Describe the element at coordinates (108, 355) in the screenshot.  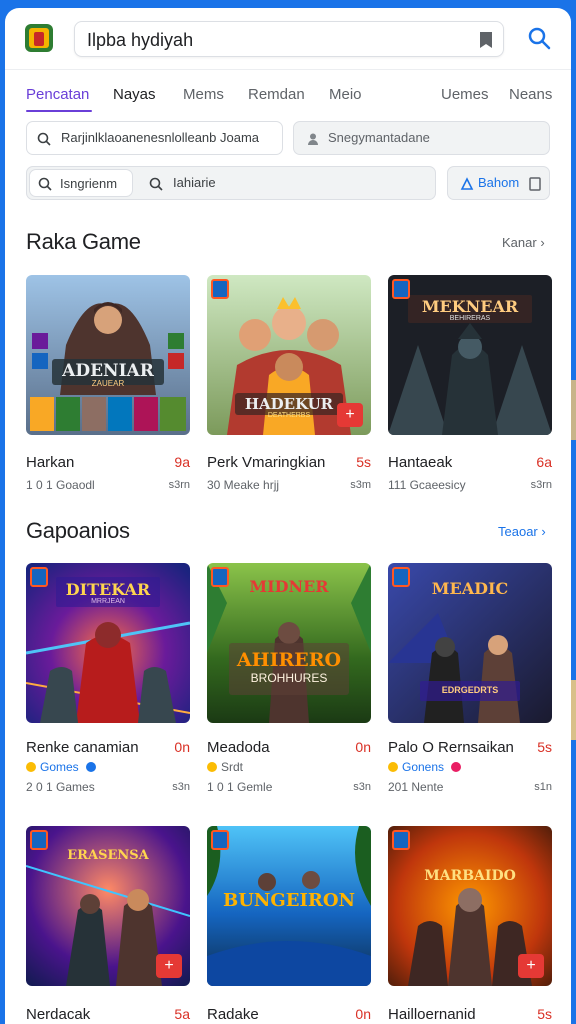
I see `game-cover-image: ADENIAR ZAUEAR` at that location.